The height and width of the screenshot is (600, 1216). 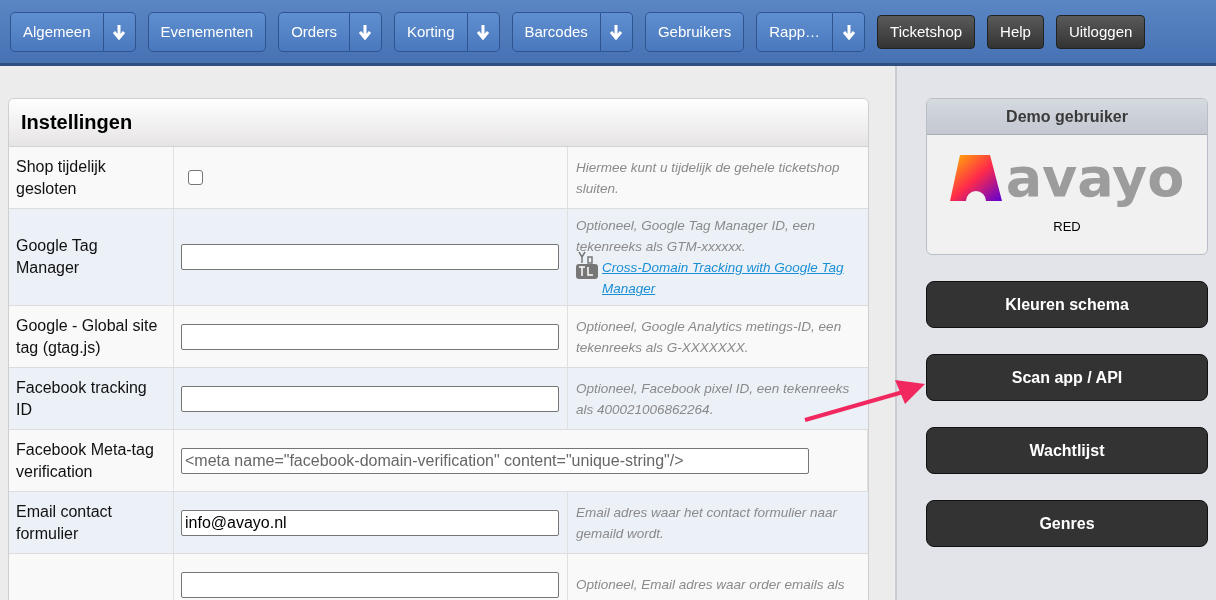 I want to click on logo-icon, so click(x=975, y=178).